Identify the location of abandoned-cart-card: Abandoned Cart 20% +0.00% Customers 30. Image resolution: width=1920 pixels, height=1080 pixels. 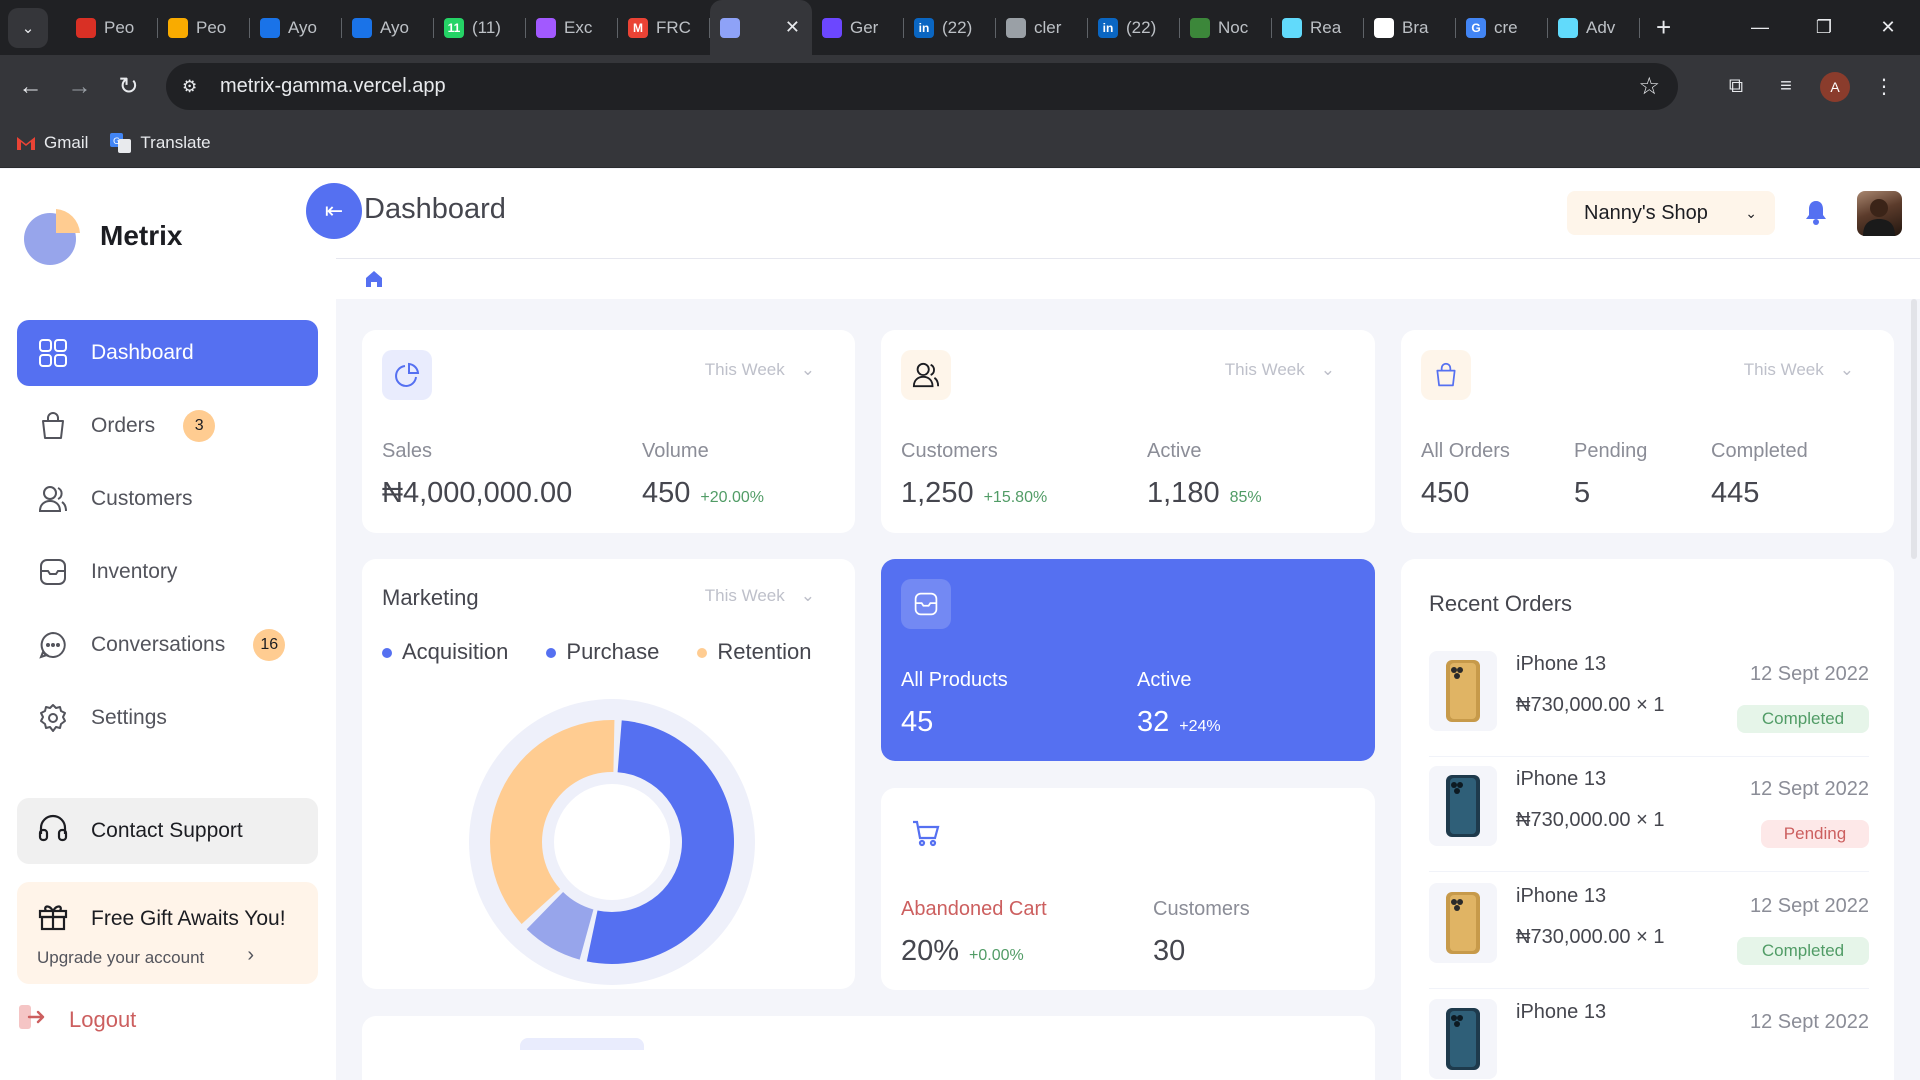
(1128, 889).